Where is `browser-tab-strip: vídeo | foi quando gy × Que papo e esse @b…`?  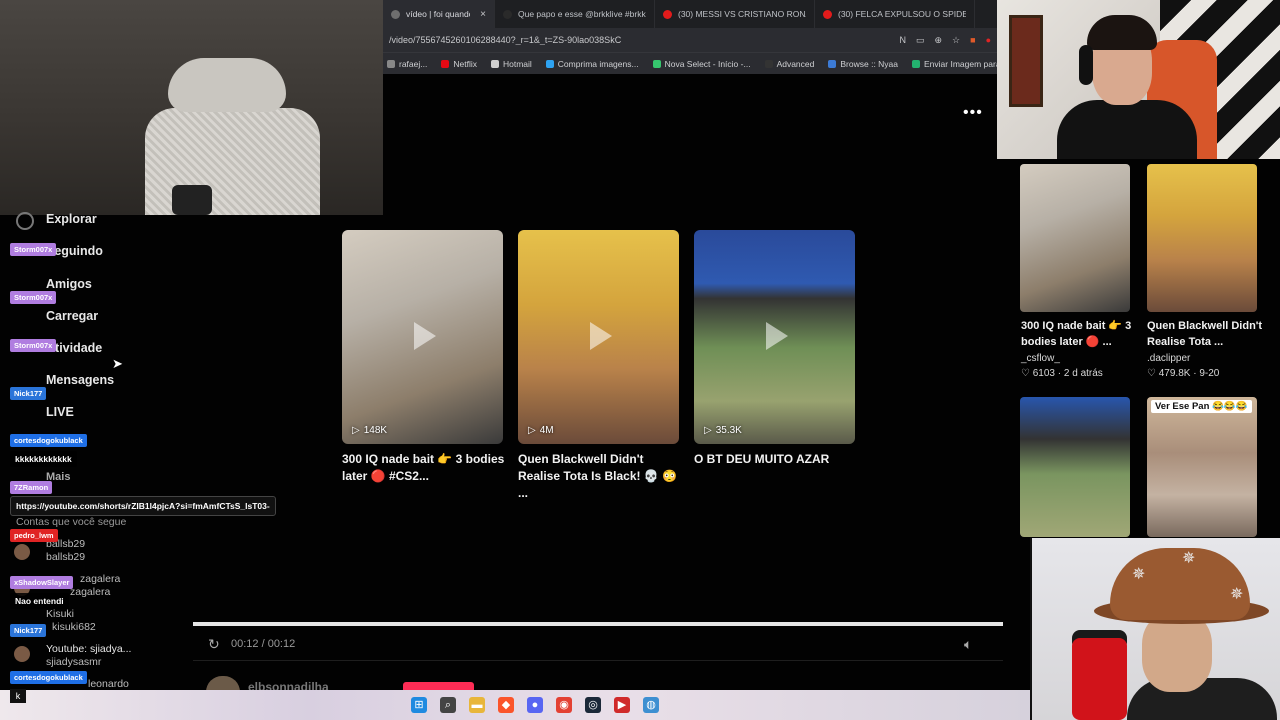 browser-tab-strip: vídeo | foi quando gy × Que papo e esse @b… is located at coordinates (690, 14).